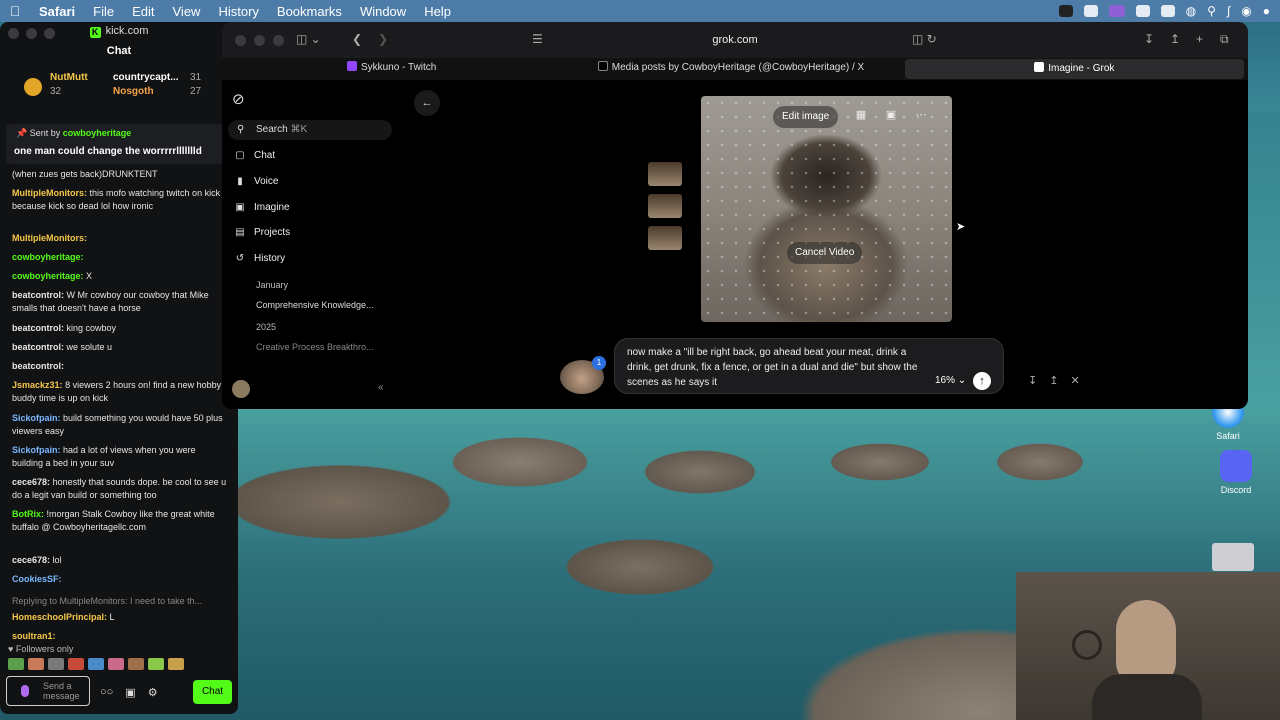  Describe the element at coordinates (259, 258) in the screenshot. I see `nav-history: ↺ History` at that location.